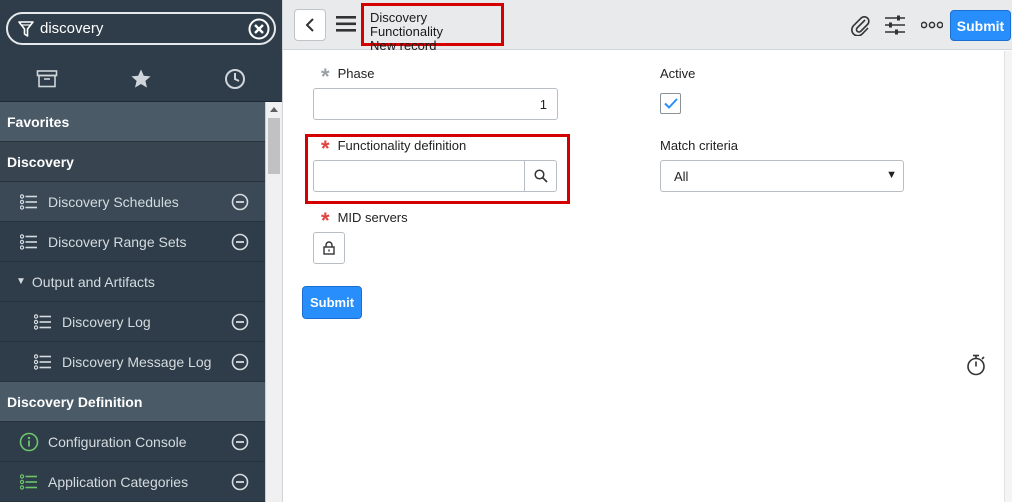  I want to click on clear-filter-icon, so click(259, 29).